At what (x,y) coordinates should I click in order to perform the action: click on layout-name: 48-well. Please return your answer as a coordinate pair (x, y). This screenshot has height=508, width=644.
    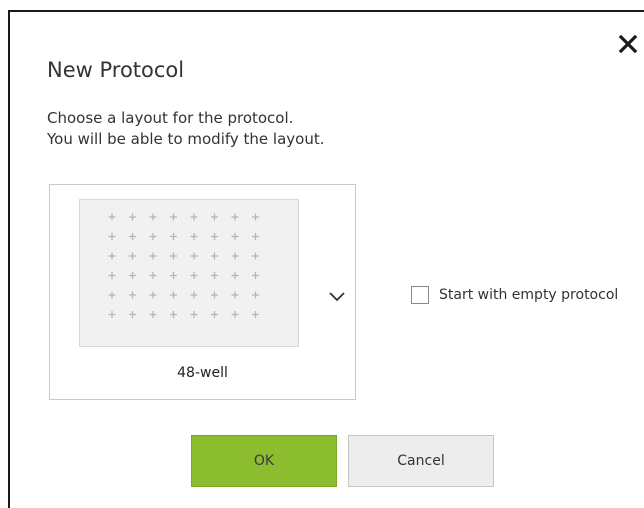
    Looking at the image, I should click on (202, 373).